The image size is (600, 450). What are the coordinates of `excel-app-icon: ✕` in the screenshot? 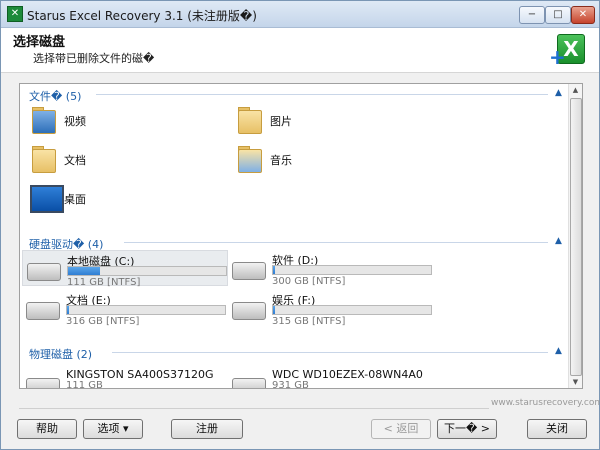 It's located at (15, 14).